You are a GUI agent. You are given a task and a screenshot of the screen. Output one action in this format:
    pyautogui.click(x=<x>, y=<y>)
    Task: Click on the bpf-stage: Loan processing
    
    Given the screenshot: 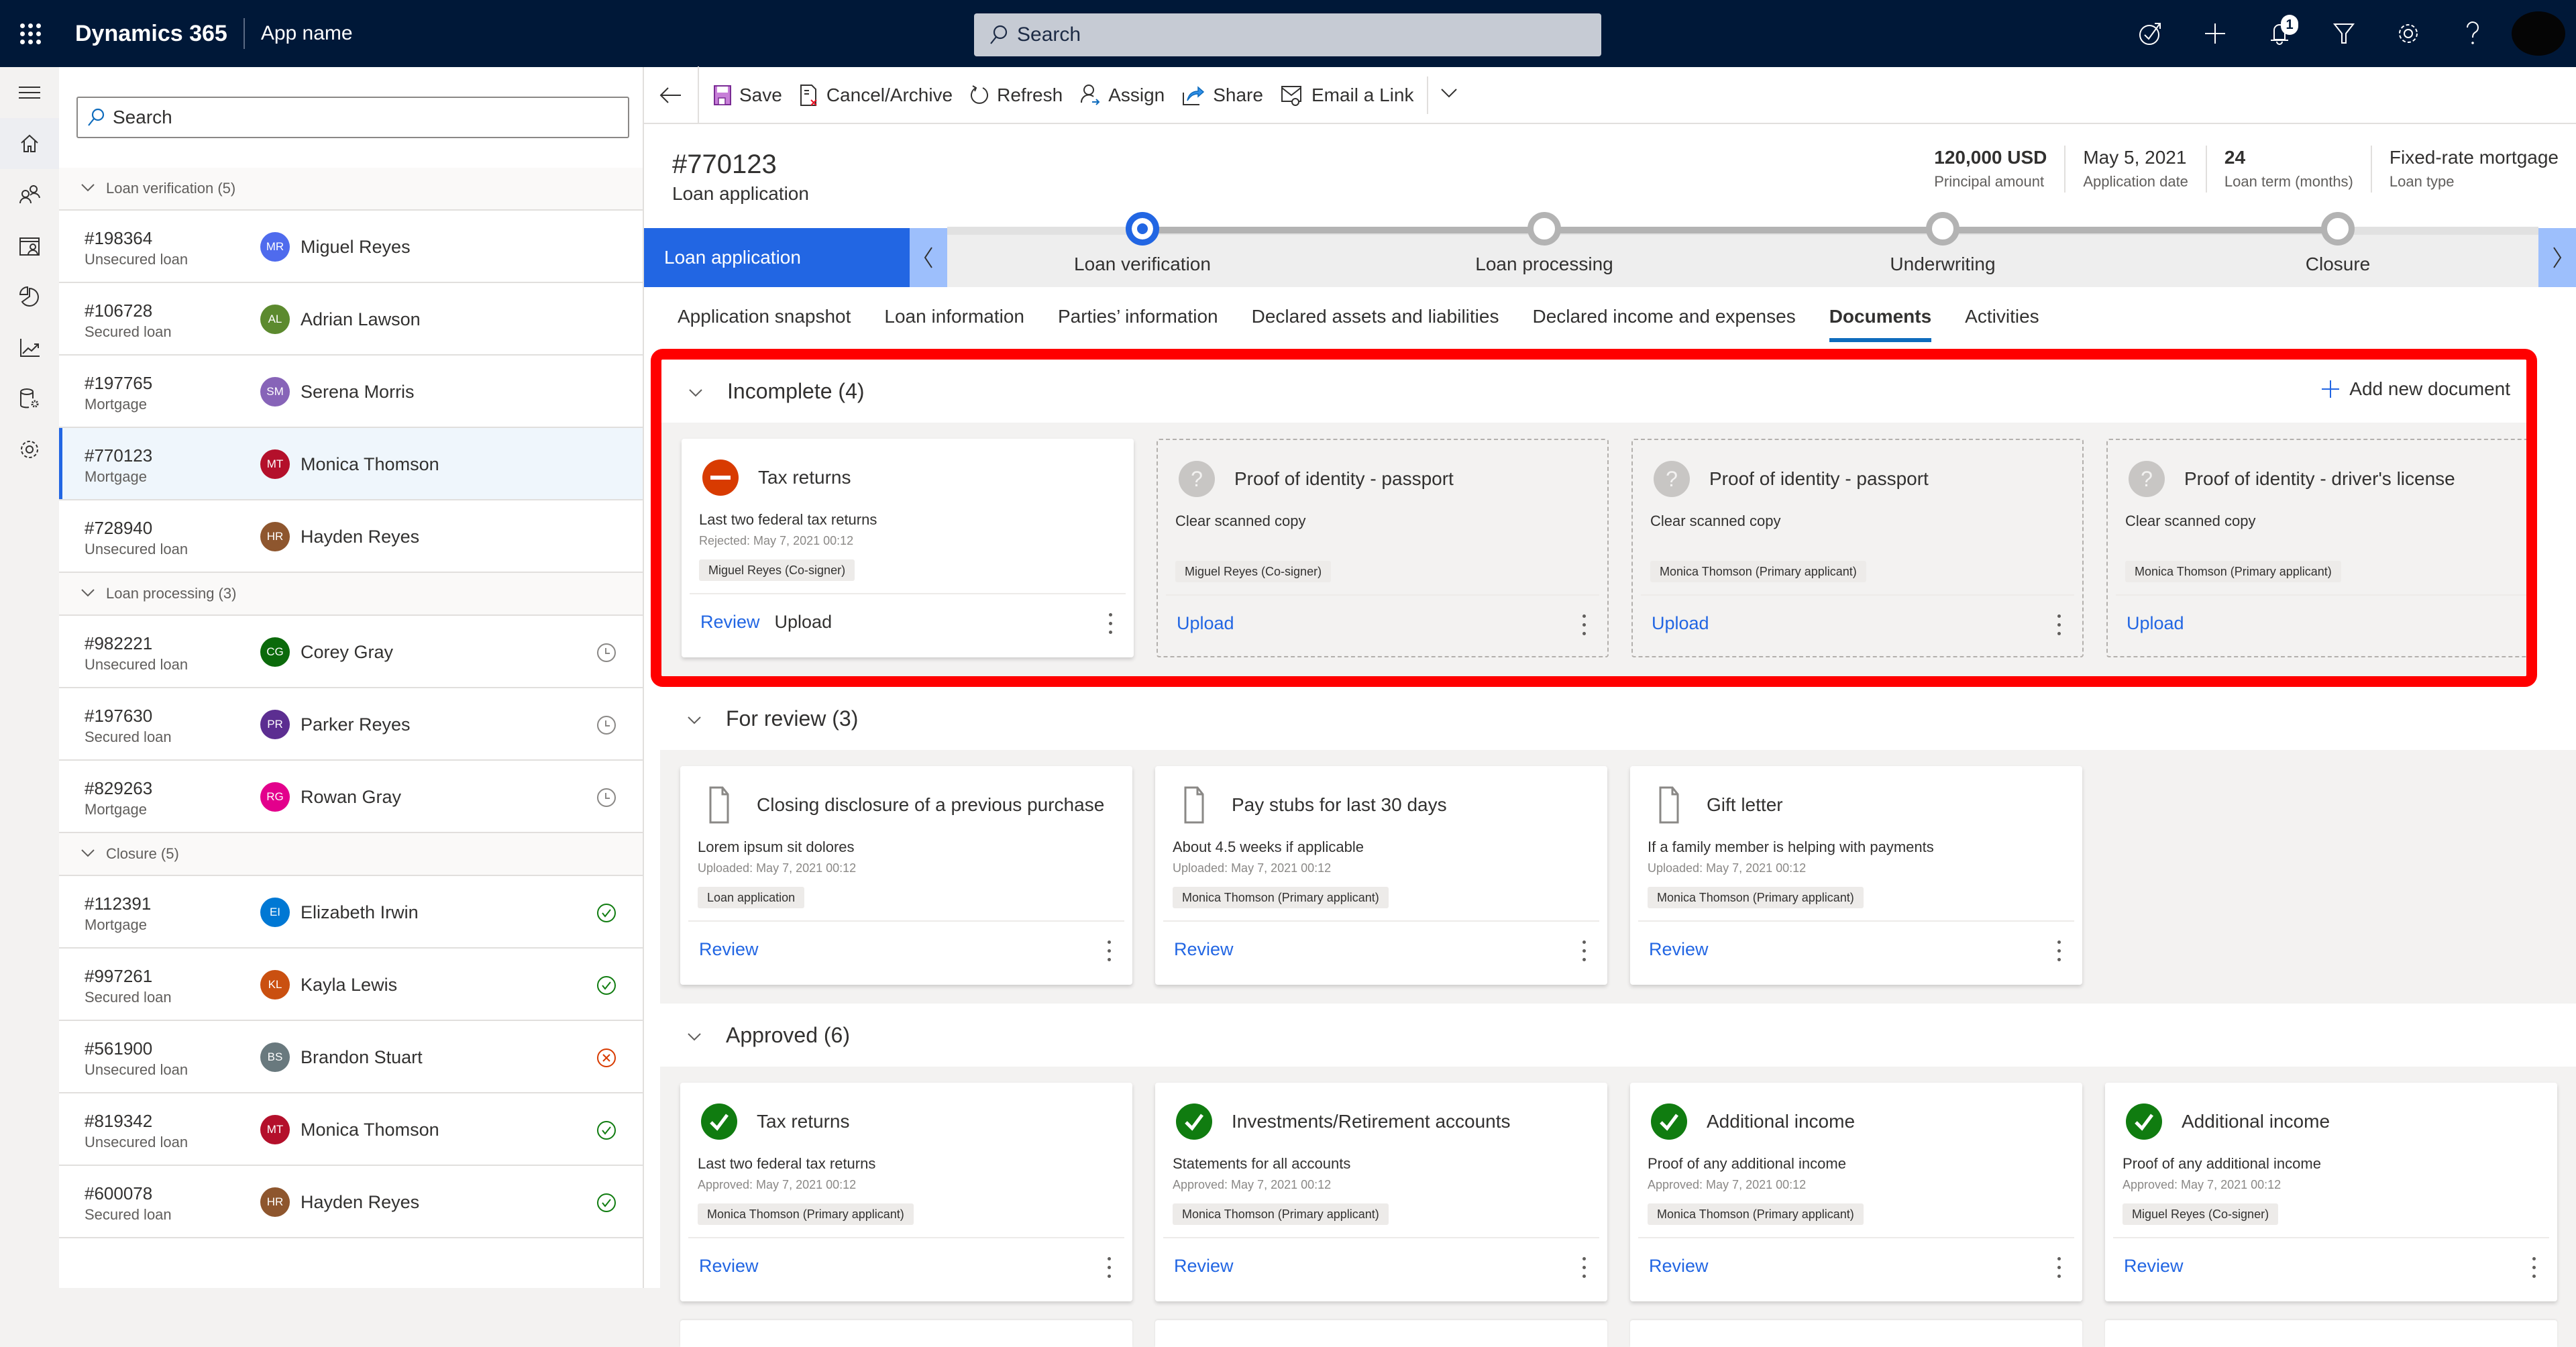 What is the action you would take?
    pyautogui.click(x=1544, y=243)
    